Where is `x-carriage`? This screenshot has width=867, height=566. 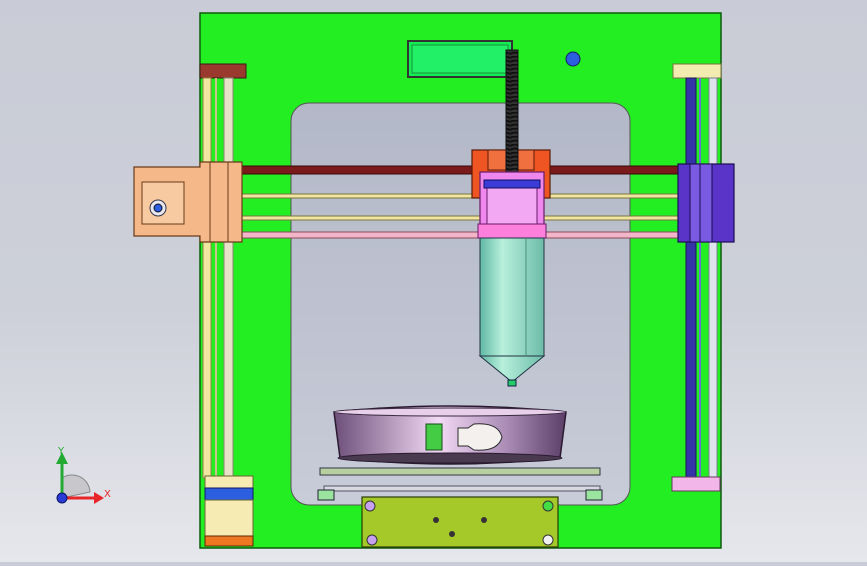
x-carriage is located at coordinates (512, 205).